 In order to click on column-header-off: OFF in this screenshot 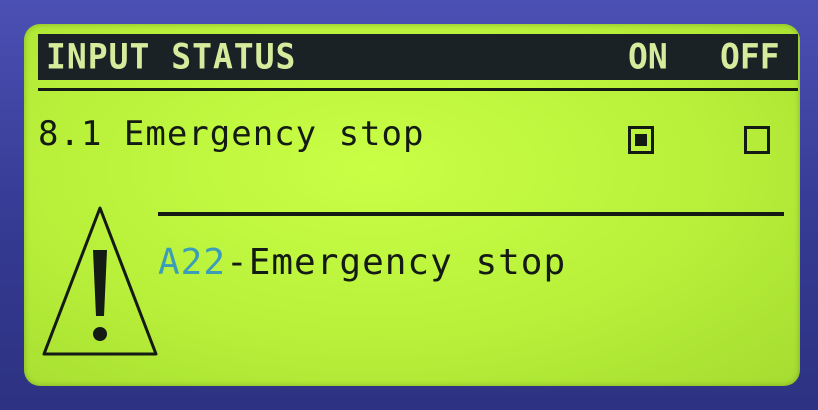, I will do `click(750, 56)`.